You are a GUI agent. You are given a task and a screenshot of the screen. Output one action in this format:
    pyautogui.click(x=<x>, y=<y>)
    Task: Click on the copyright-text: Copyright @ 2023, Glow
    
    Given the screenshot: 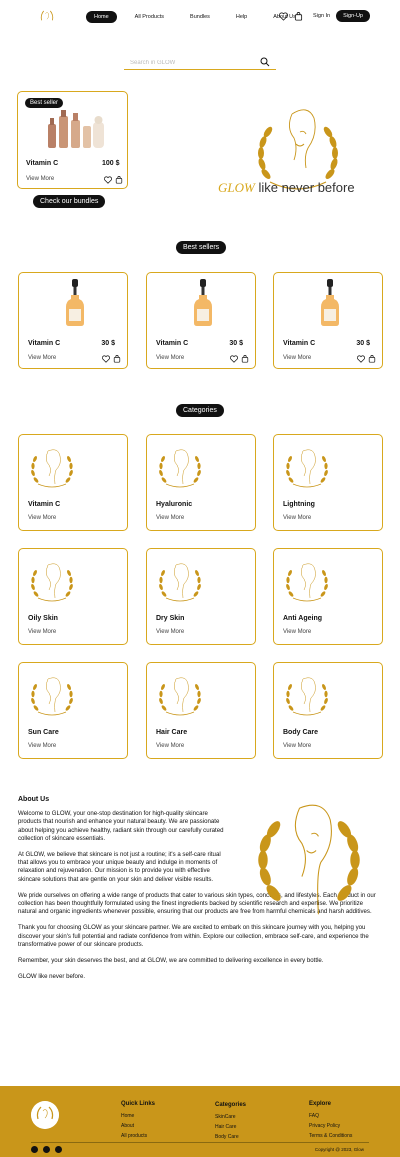 What is the action you would take?
    pyautogui.click(x=339, y=1149)
    